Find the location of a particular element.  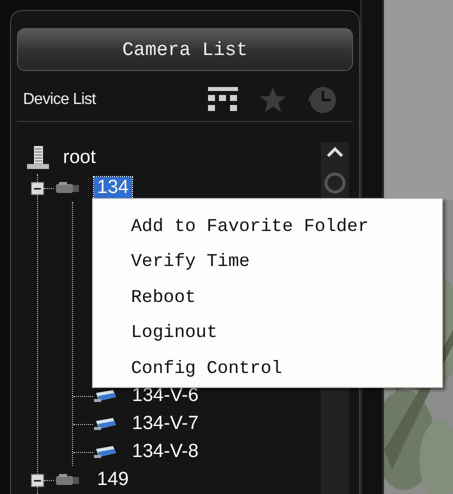

scroll-thumb is located at coordinates (335, 183).